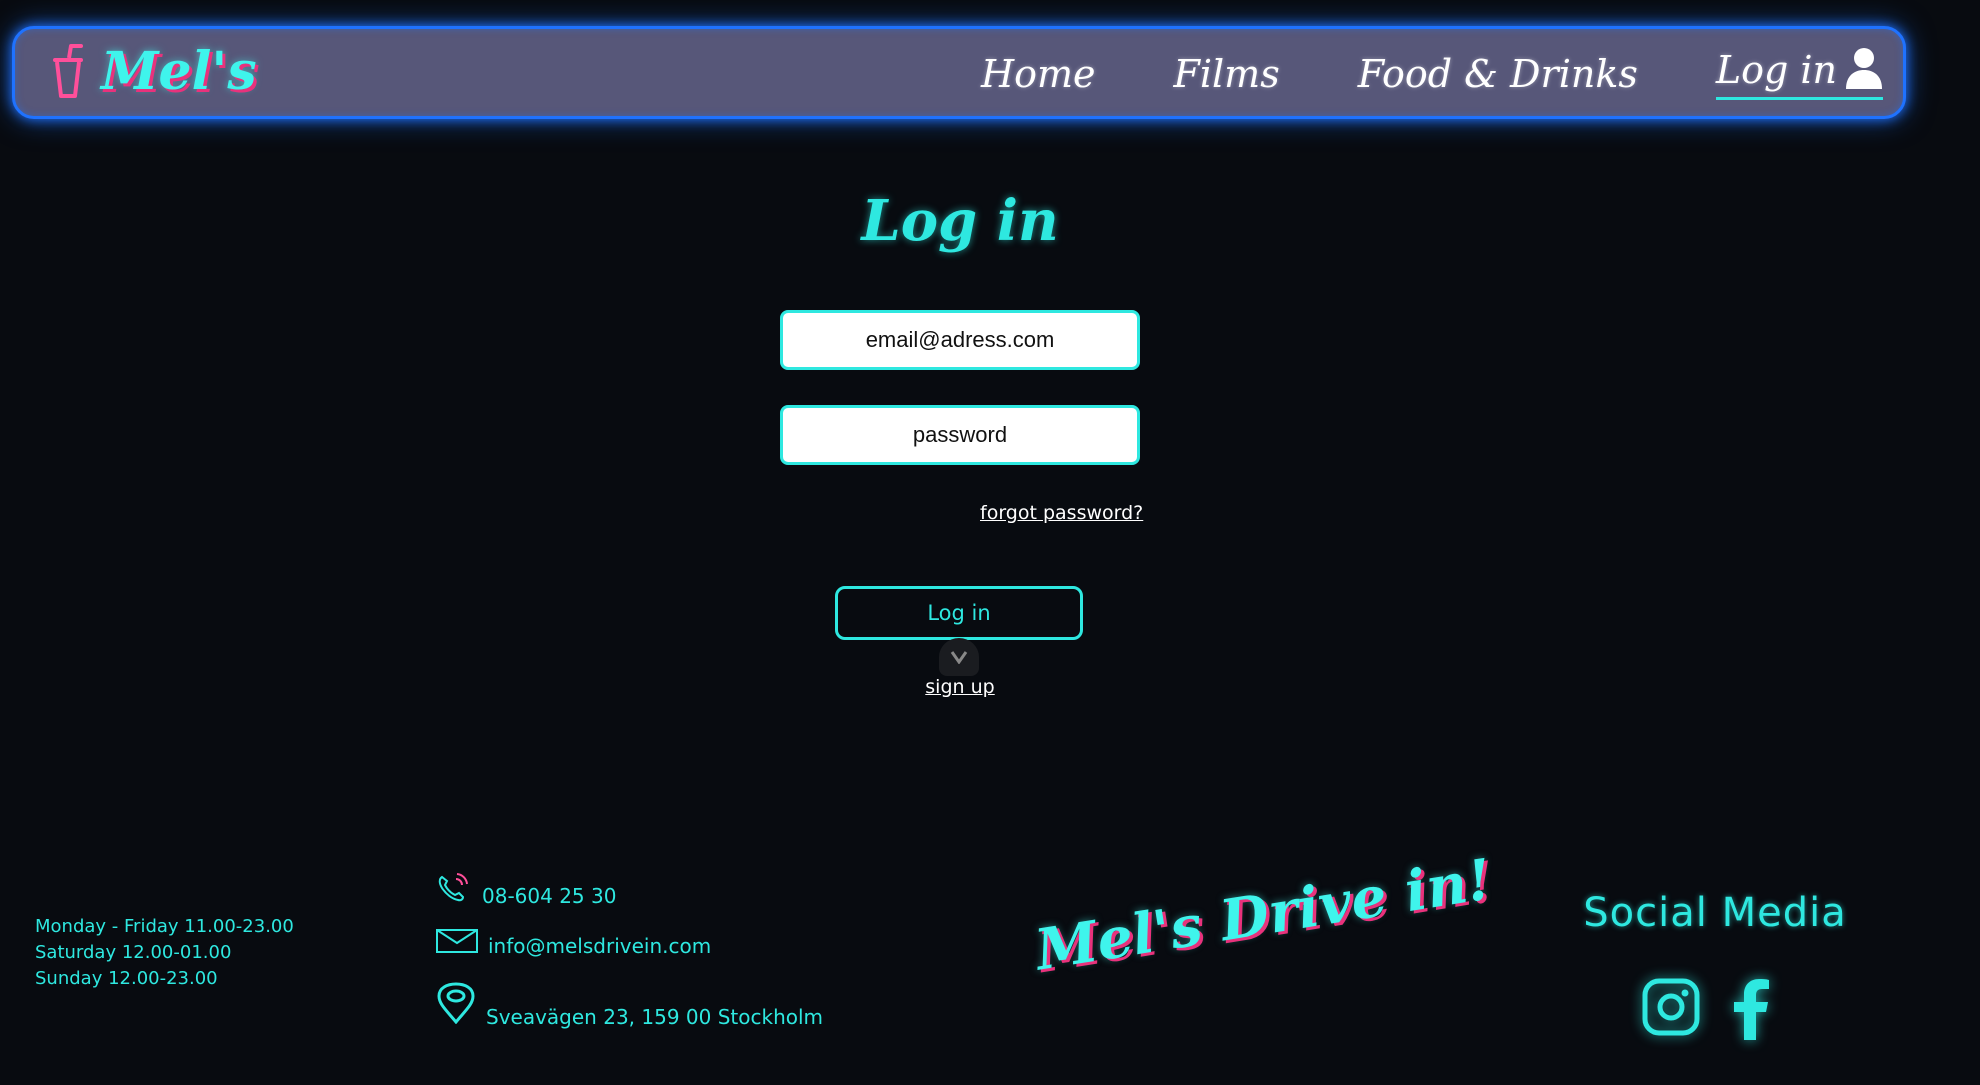  Describe the element at coordinates (133, 952) in the screenshot. I see `hours-saturday: Saturday 12.00-01.00` at that location.